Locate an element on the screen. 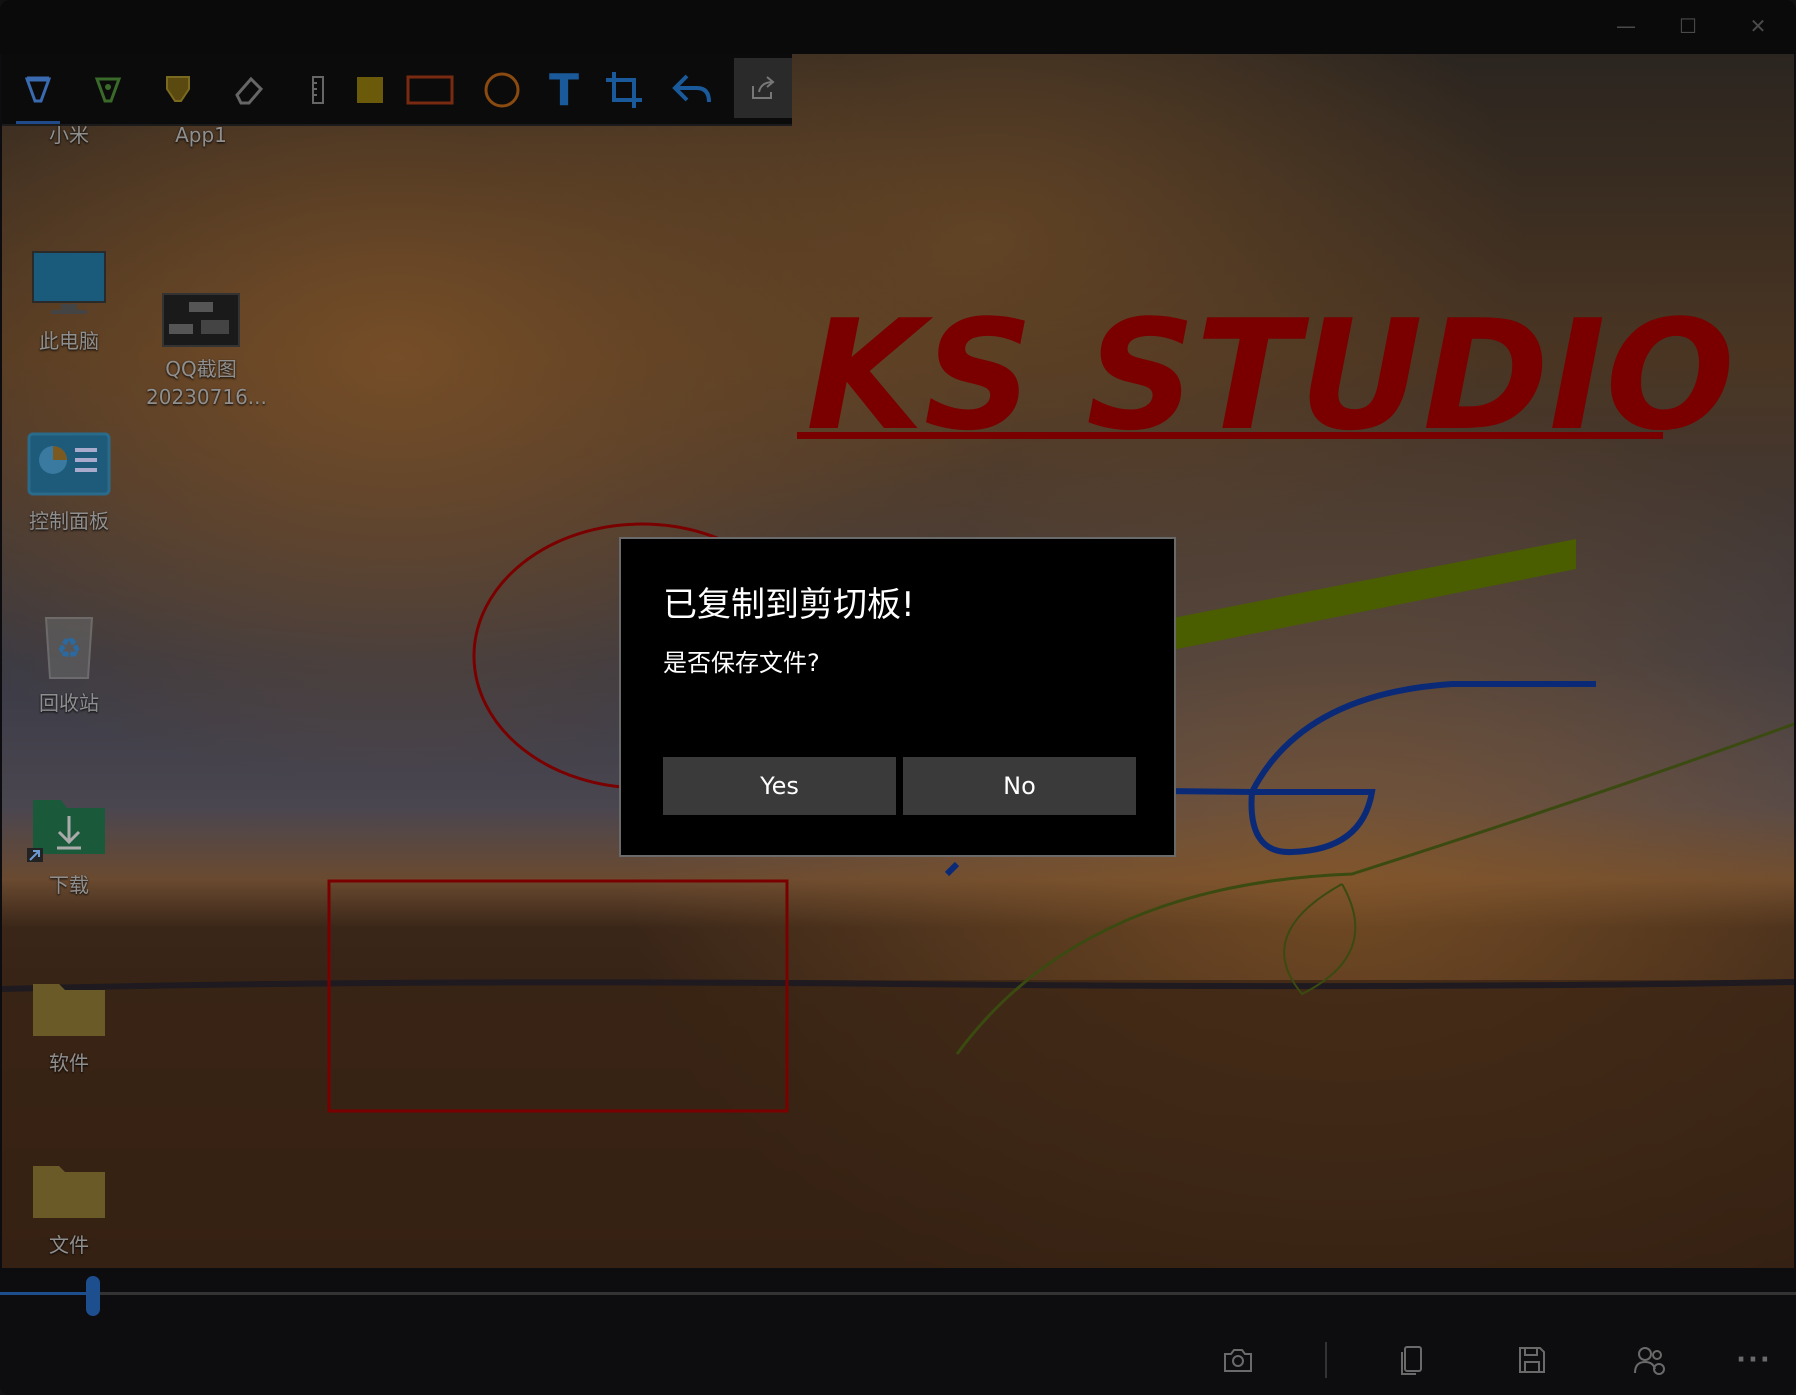  crop-tool-button is located at coordinates (624, 90).